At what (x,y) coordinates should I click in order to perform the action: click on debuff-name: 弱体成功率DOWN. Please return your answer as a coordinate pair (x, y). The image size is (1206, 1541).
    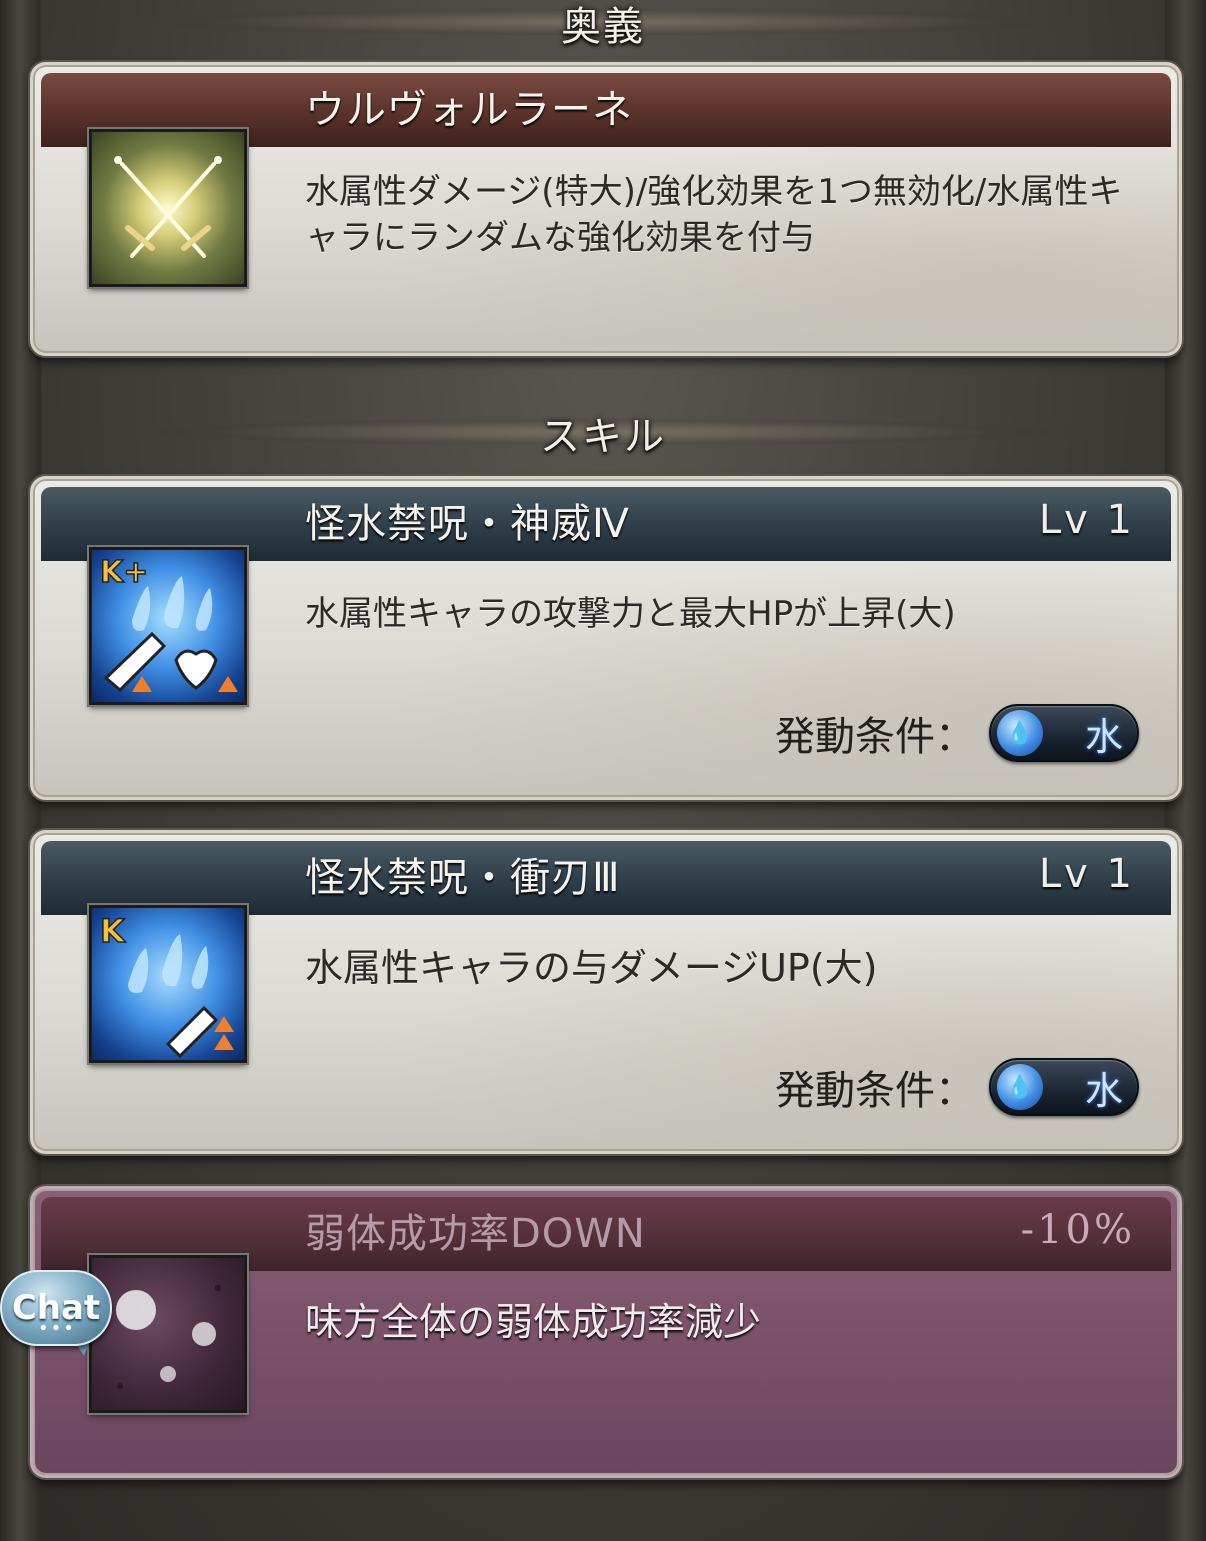
    Looking at the image, I should click on (475, 1234).